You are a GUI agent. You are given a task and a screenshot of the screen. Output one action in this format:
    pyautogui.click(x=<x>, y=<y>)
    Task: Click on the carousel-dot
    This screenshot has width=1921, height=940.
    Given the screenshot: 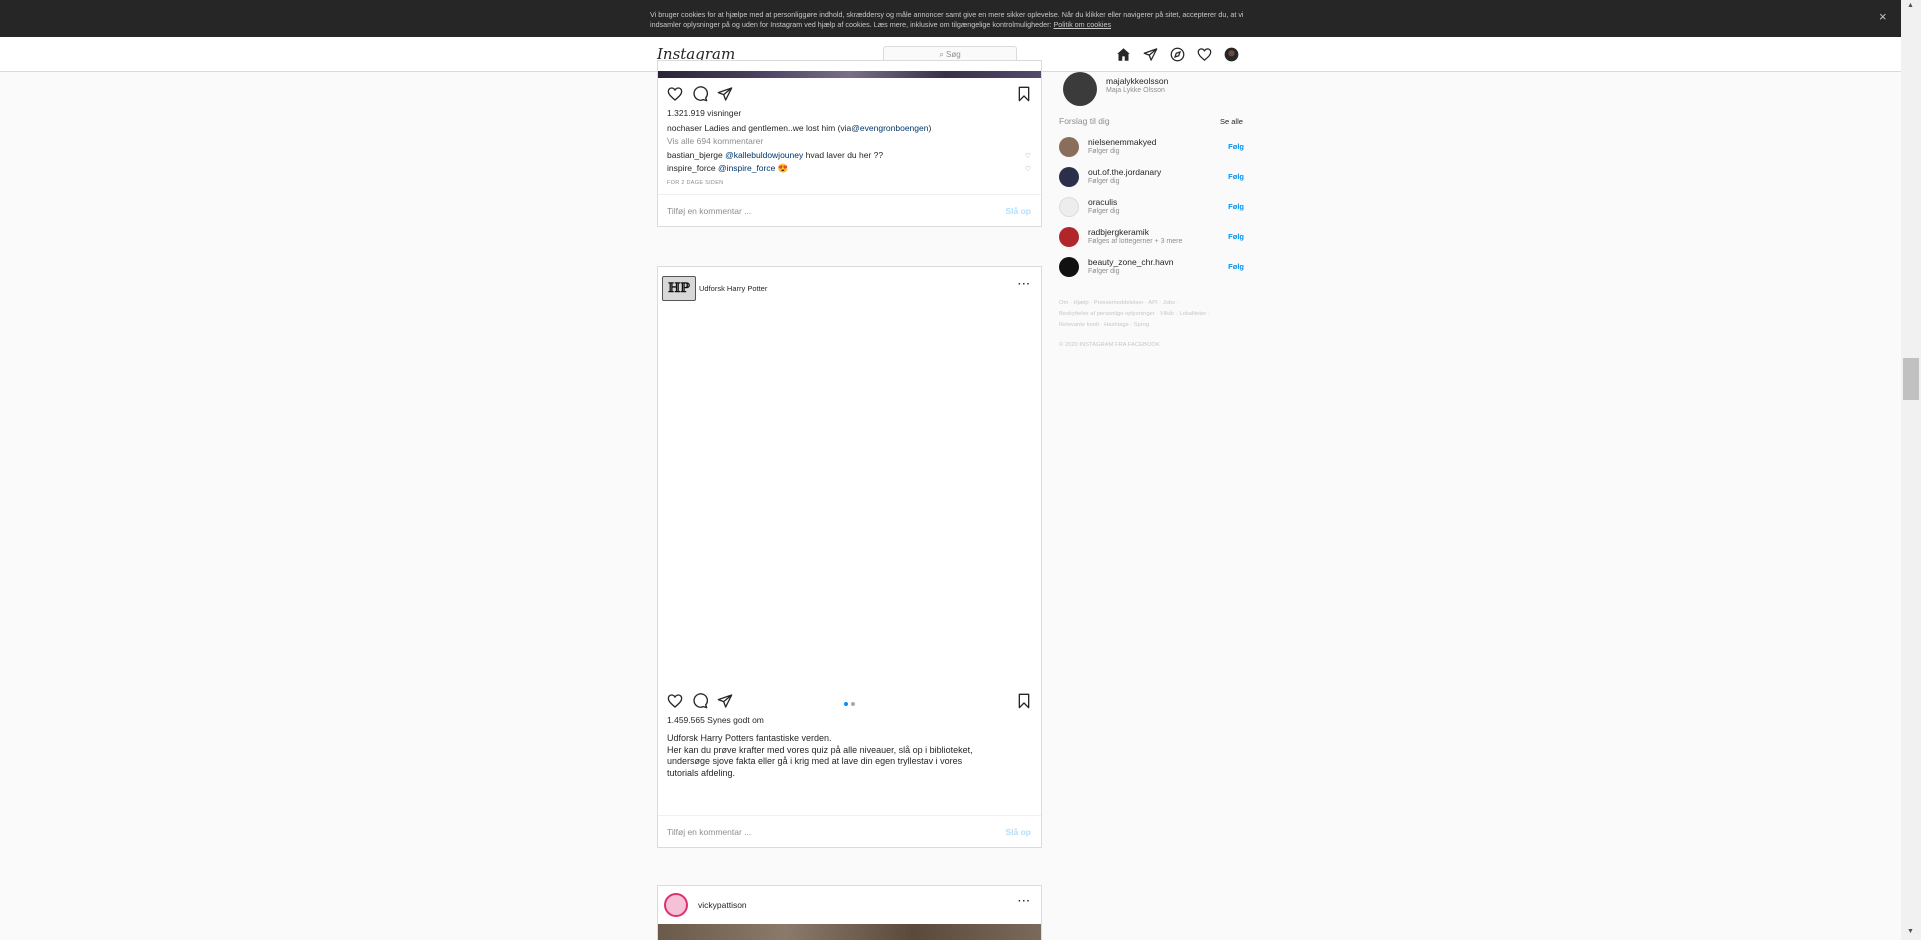 What is the action you would take?
    pyautogui.click(x=852, y=704)
    